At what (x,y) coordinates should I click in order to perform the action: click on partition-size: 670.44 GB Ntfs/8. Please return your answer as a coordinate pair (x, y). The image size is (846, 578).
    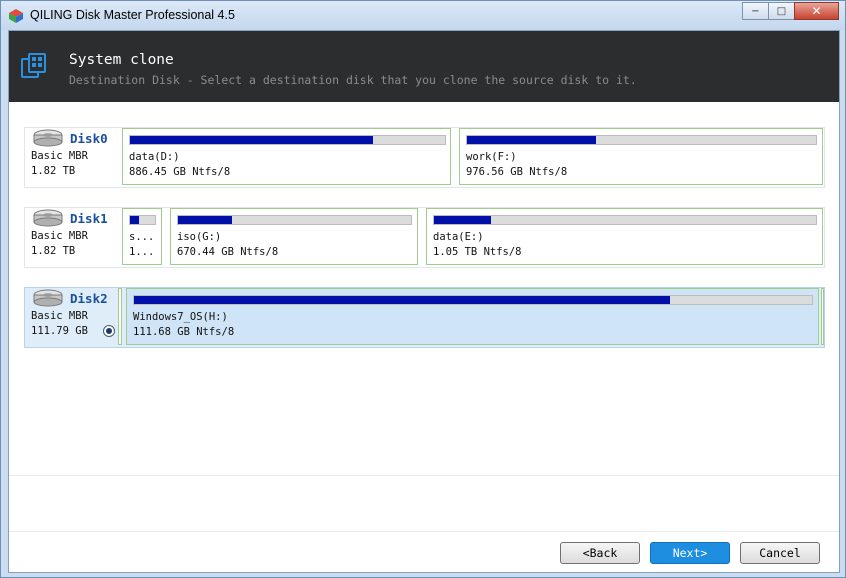
    Looking at the image, I should click on (228, 252).